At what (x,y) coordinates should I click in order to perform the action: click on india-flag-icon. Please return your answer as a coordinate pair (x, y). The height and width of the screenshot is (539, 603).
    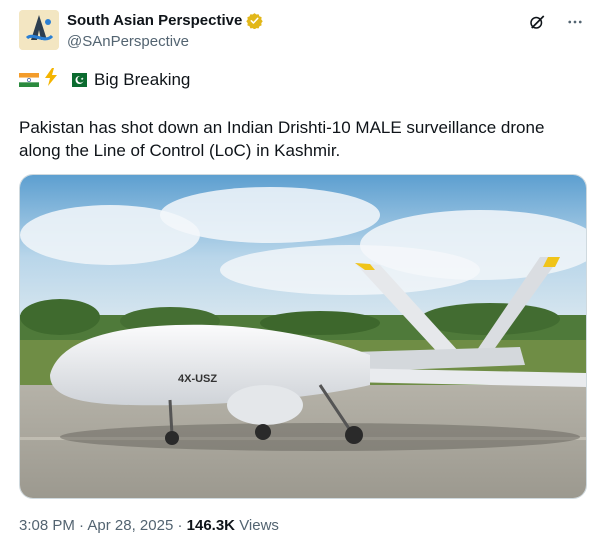
    Looking at the image, I should click on (29, 79).